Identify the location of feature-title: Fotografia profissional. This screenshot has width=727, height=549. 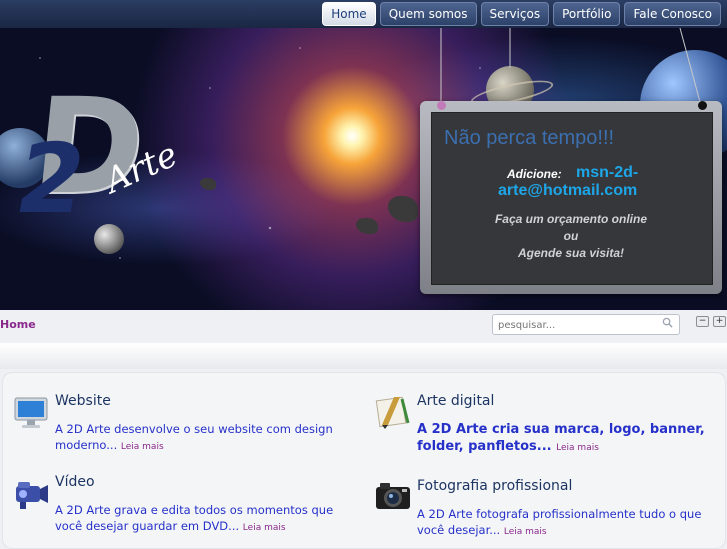
(494, 486).